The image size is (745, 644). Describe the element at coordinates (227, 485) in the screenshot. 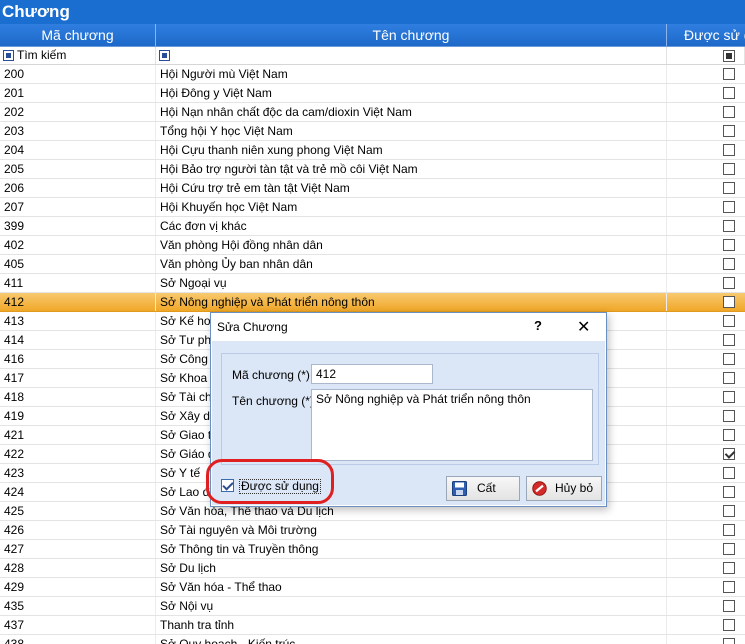

I see `used-checkbox` at that location.